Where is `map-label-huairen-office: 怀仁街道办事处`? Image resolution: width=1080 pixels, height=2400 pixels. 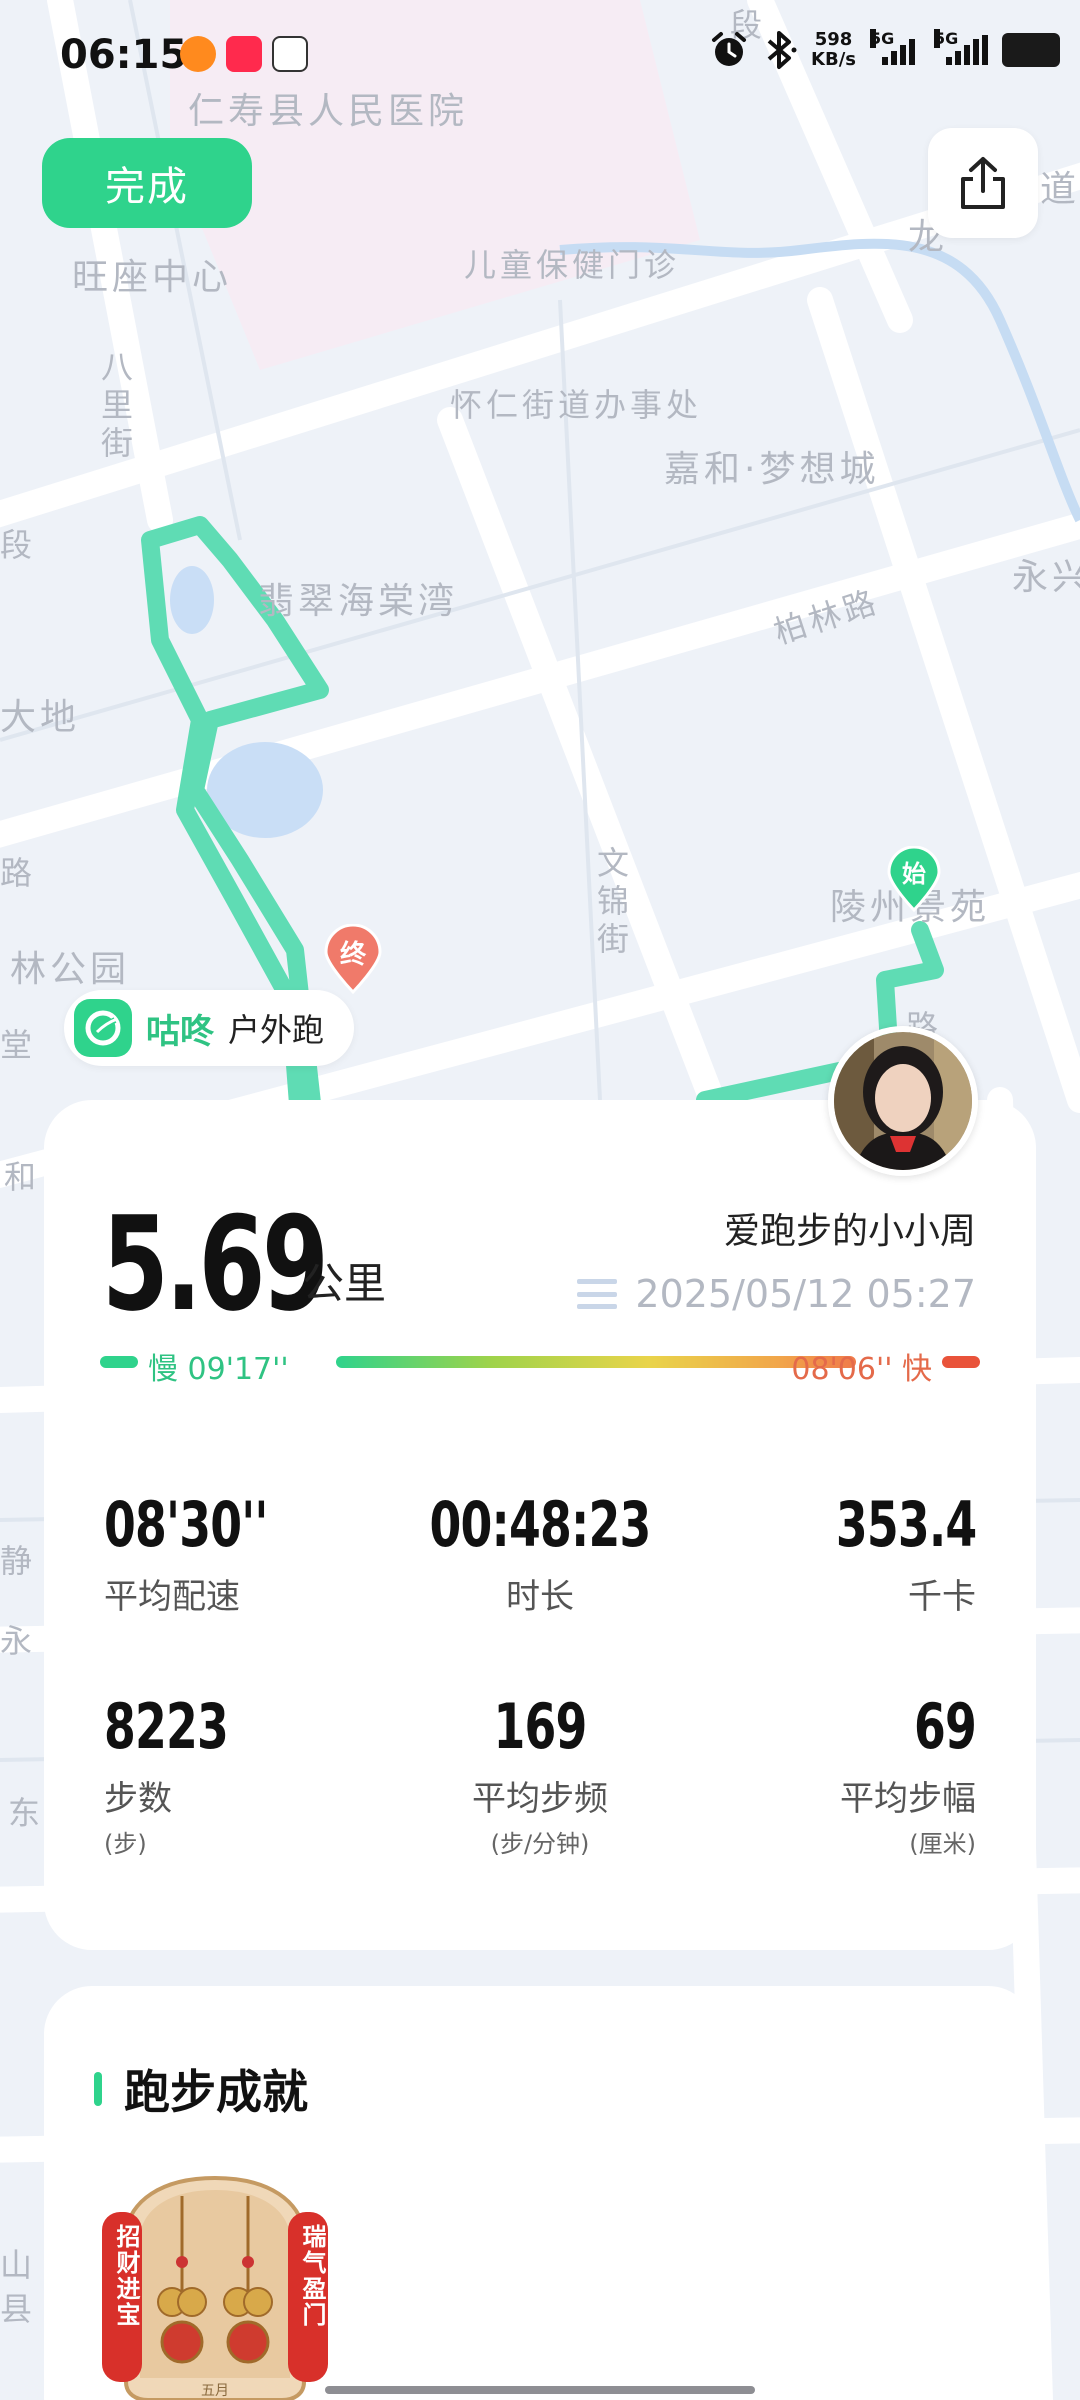
map-label-huairen-office: 怀仁街道办事处 is located at coordinates (576, 405).